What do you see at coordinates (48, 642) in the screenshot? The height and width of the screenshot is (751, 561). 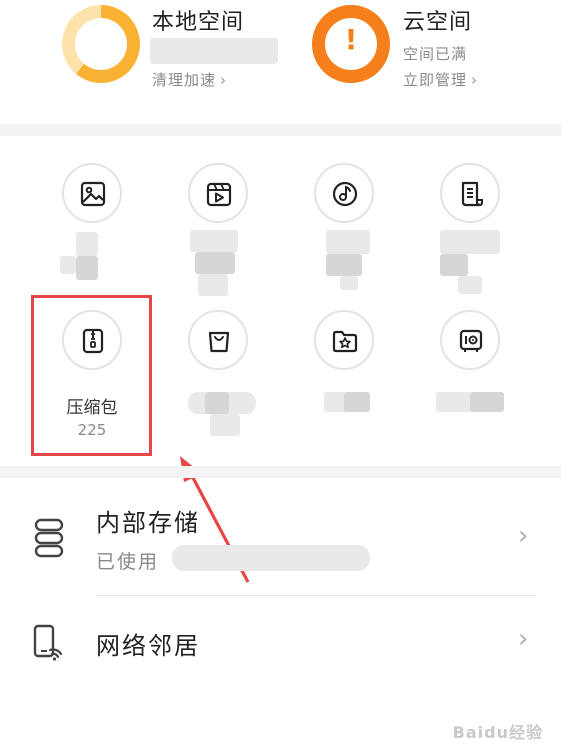 I see `network-phone-icon` at bounding box center [48, 642].